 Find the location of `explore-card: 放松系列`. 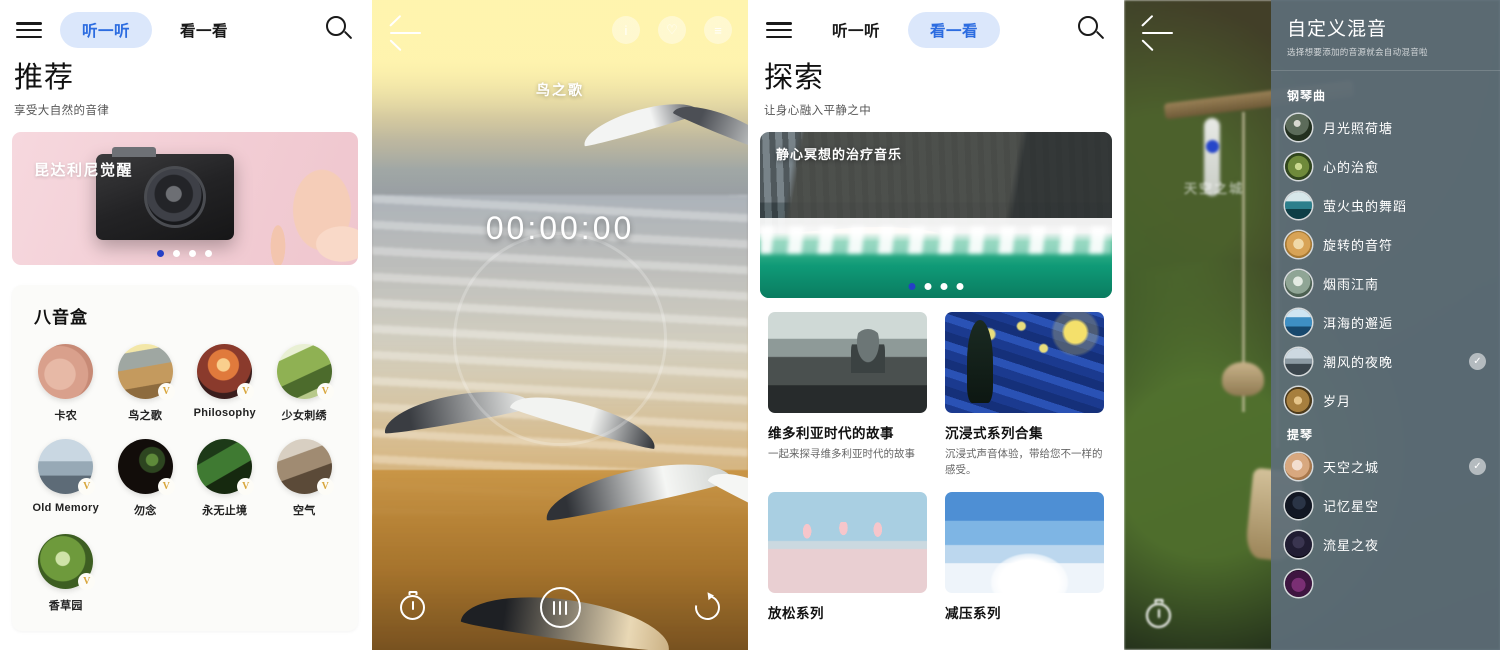

explore-card: 放松系列 is located at coordinates (847, 556).